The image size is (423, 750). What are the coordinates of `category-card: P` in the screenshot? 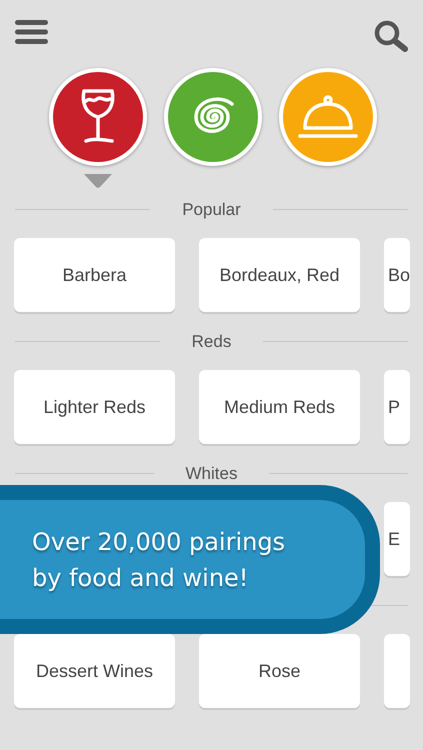 It's located at (397, 407).